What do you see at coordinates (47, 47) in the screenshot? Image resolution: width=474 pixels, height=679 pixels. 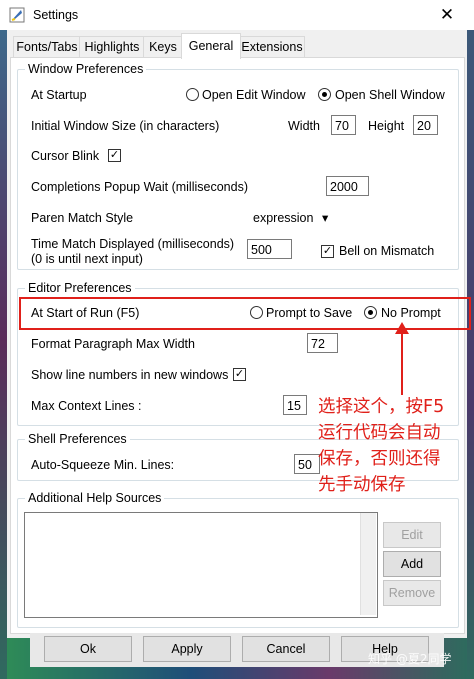 I see `tab-fonts-tabs: Fonts/Tabs` at bounding box center [47, 47].